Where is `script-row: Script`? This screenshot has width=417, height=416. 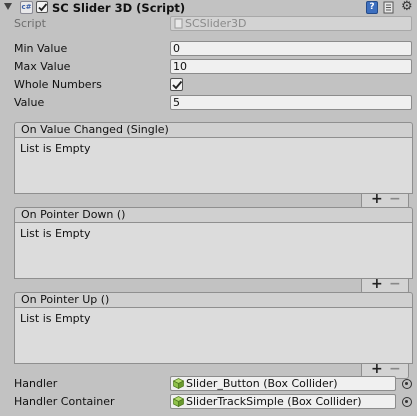
script-row: Script is located at coordinates (30, 24).